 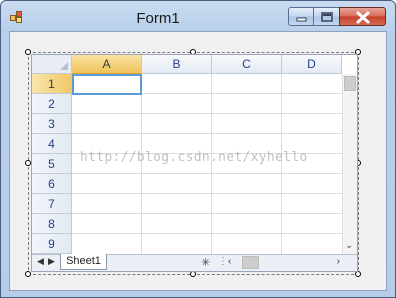 What do you see at coordinates (52, 204) in the screenshot?
I see `row-header-7: 7` at bounding box center [52, 204].